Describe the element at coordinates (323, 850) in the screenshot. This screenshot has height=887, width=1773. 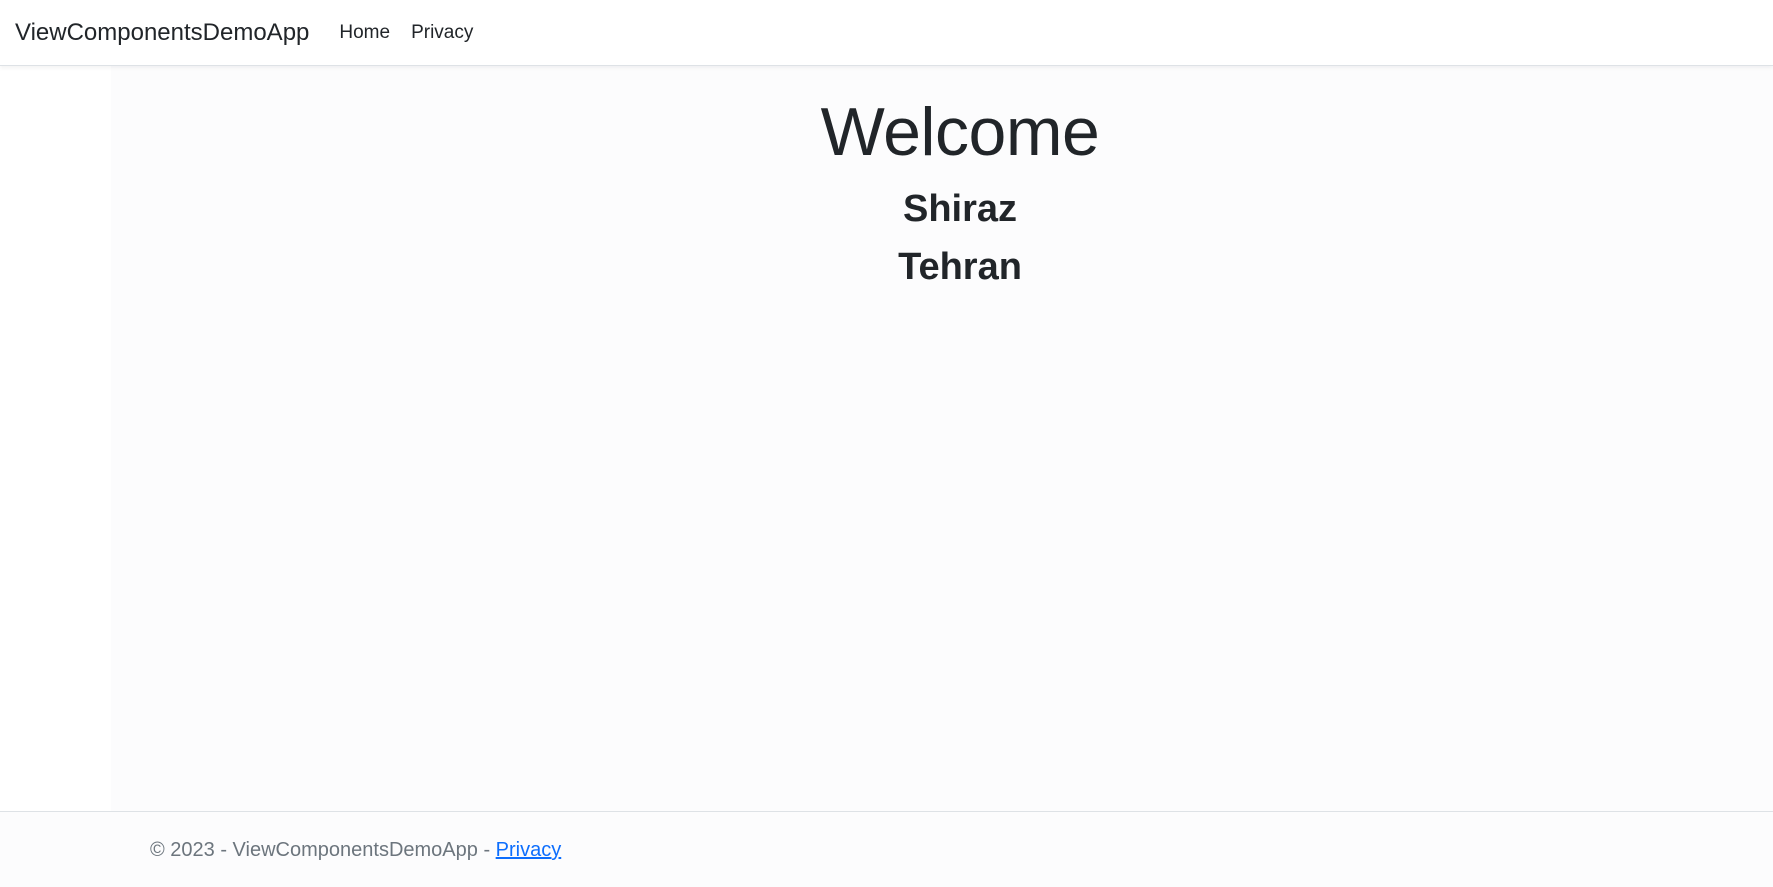
I see `footer-copyright: © 2023 - ViewComponentsDemoApp -` at that location.